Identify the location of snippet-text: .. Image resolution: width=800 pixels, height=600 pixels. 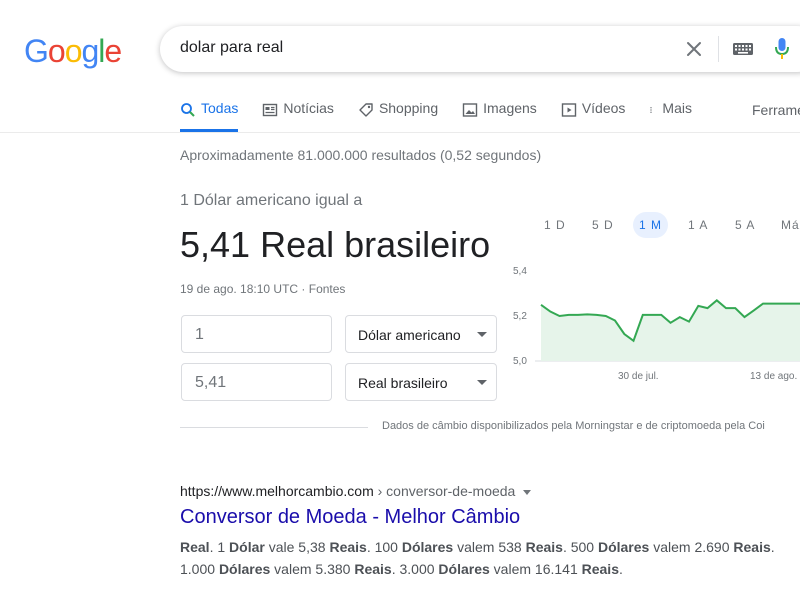
(620, 569).